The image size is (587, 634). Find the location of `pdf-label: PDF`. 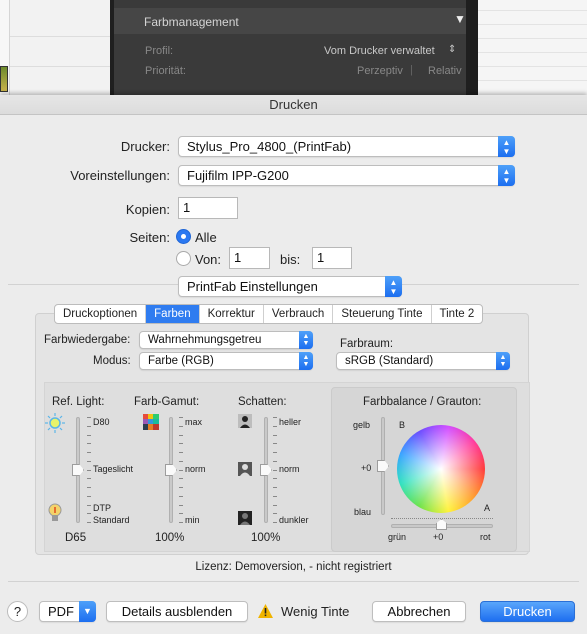

pdf-label: PDF is located at coordinates (61, 611).